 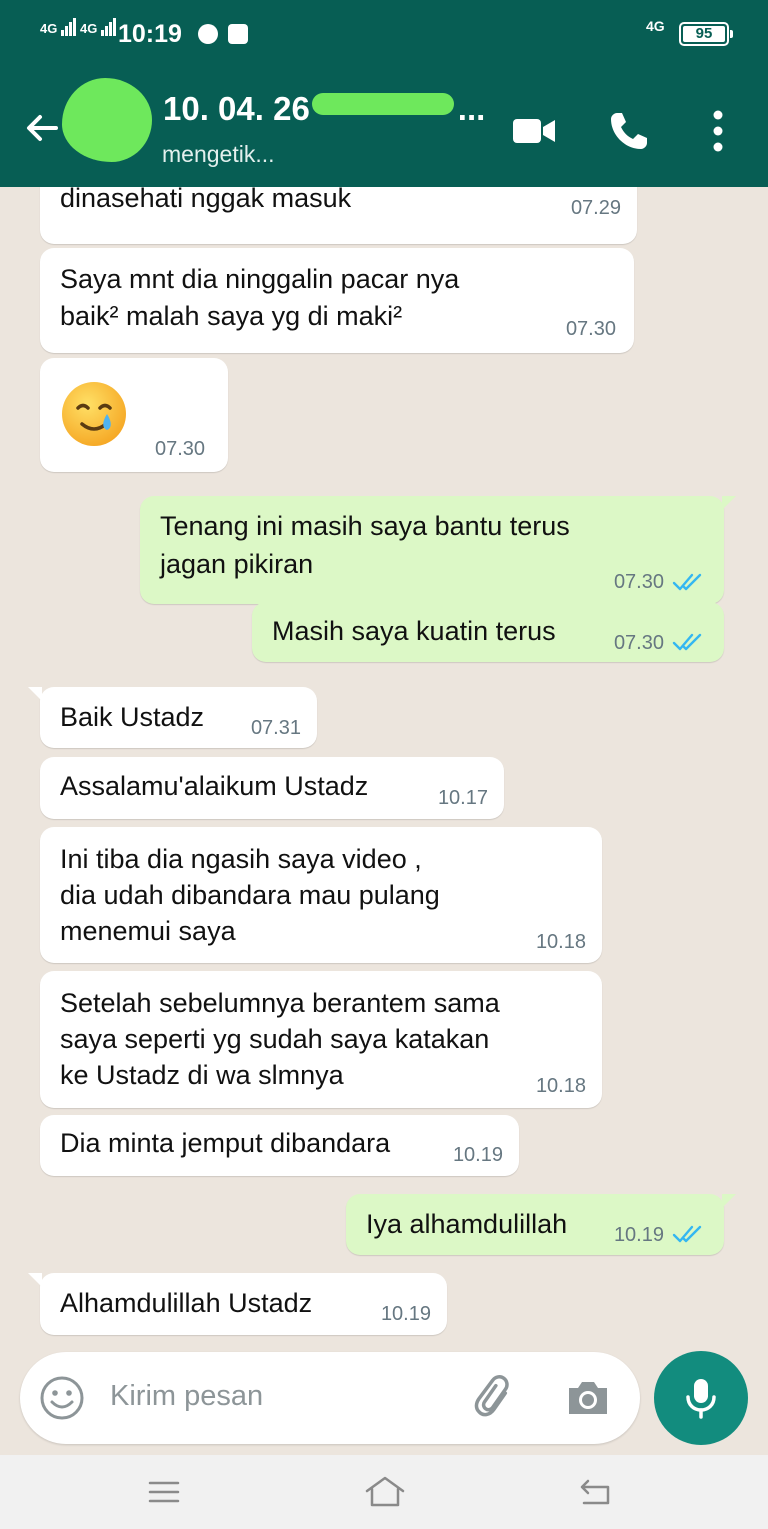 I want to click on mic-button, so click(x=701, y=1398).